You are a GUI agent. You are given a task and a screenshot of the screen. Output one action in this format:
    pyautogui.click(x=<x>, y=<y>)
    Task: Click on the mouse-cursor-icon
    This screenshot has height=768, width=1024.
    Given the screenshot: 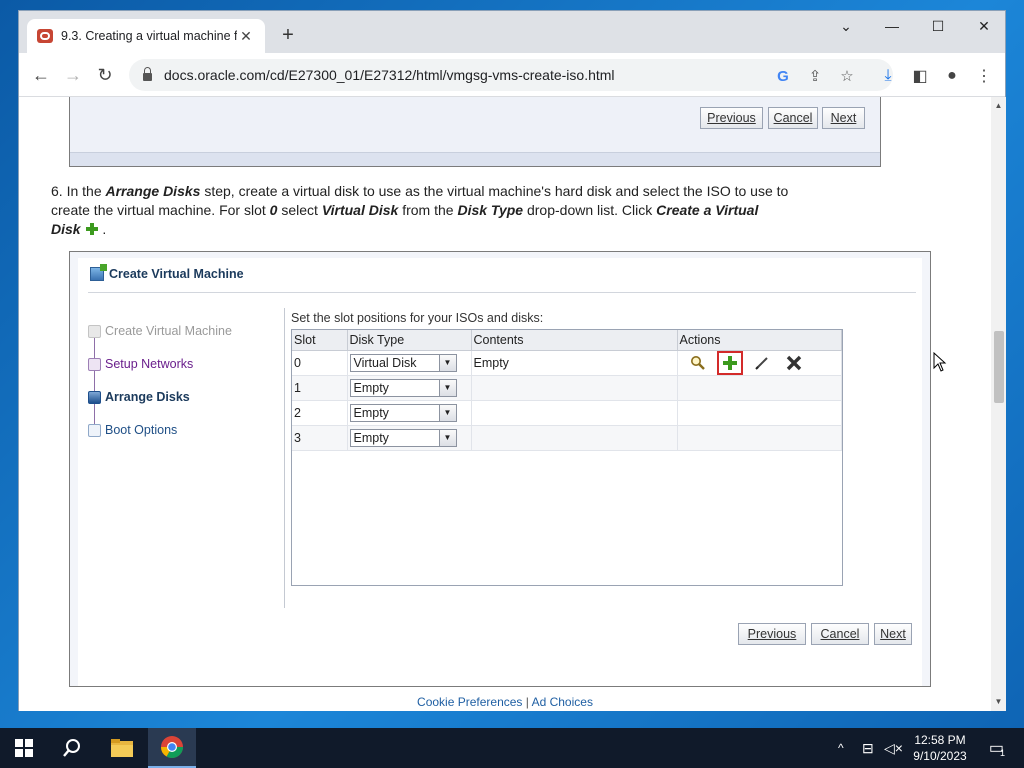 What is the action you would take?
    pyautogui.click(x=940, y=363)
    